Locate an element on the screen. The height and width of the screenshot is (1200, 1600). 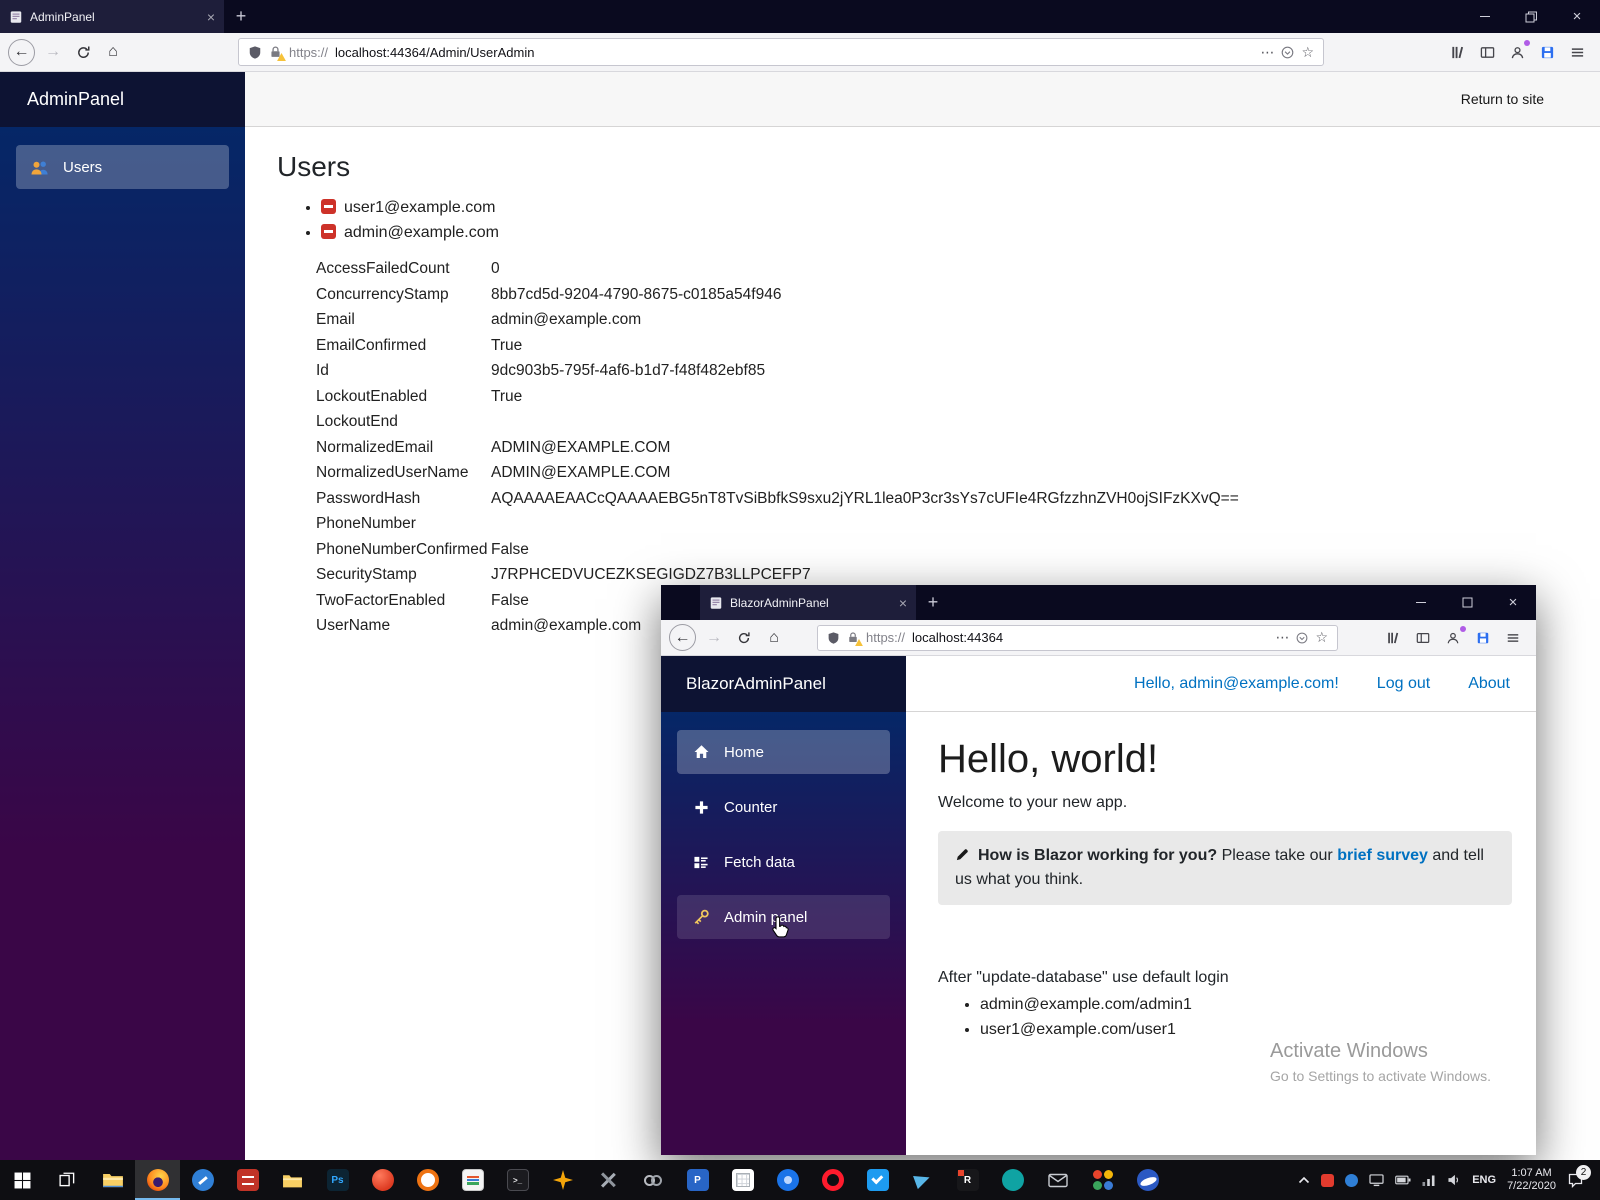
app-icon-red-sphere is located at coordinates (382, 1180).